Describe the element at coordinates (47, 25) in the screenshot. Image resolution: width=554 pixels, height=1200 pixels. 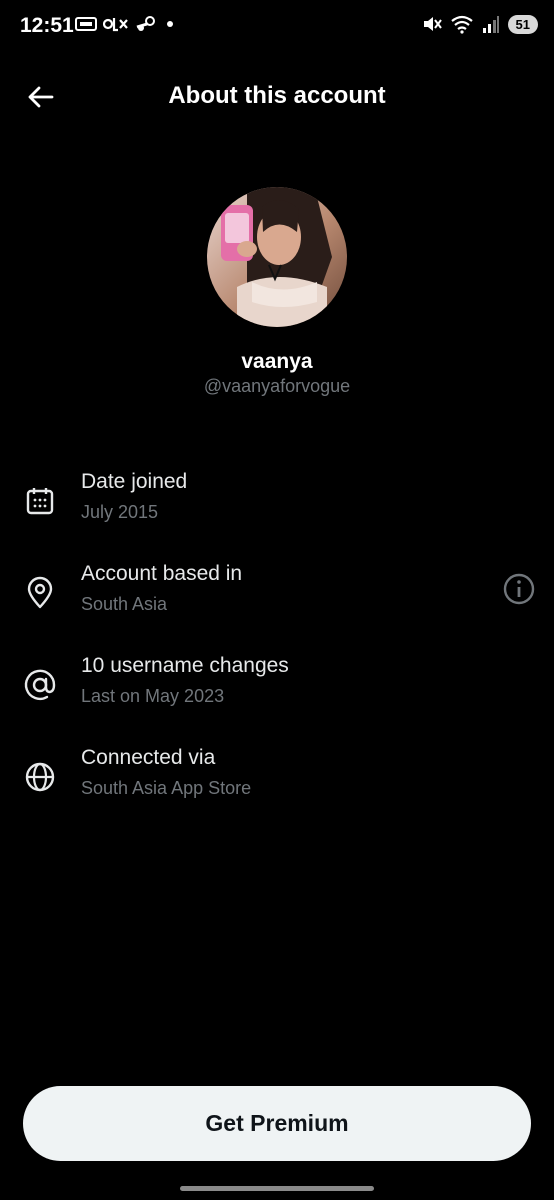
I see `status-time: 12:51` at that location.